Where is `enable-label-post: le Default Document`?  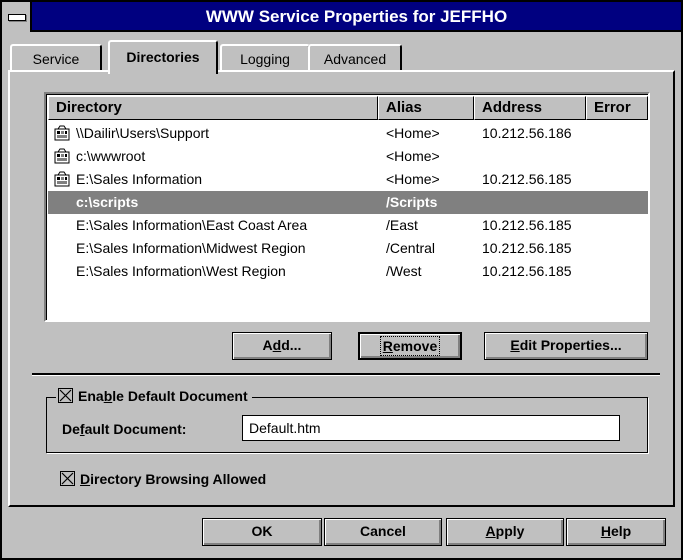
enable-label-post: le Default Document is located at coordinates (180, 396).